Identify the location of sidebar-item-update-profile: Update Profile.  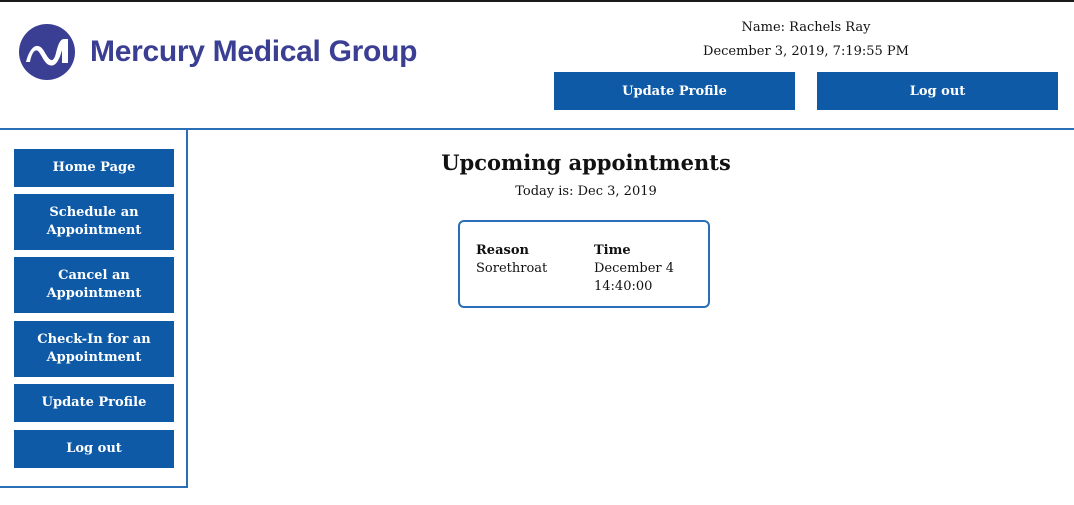
(94, 403).